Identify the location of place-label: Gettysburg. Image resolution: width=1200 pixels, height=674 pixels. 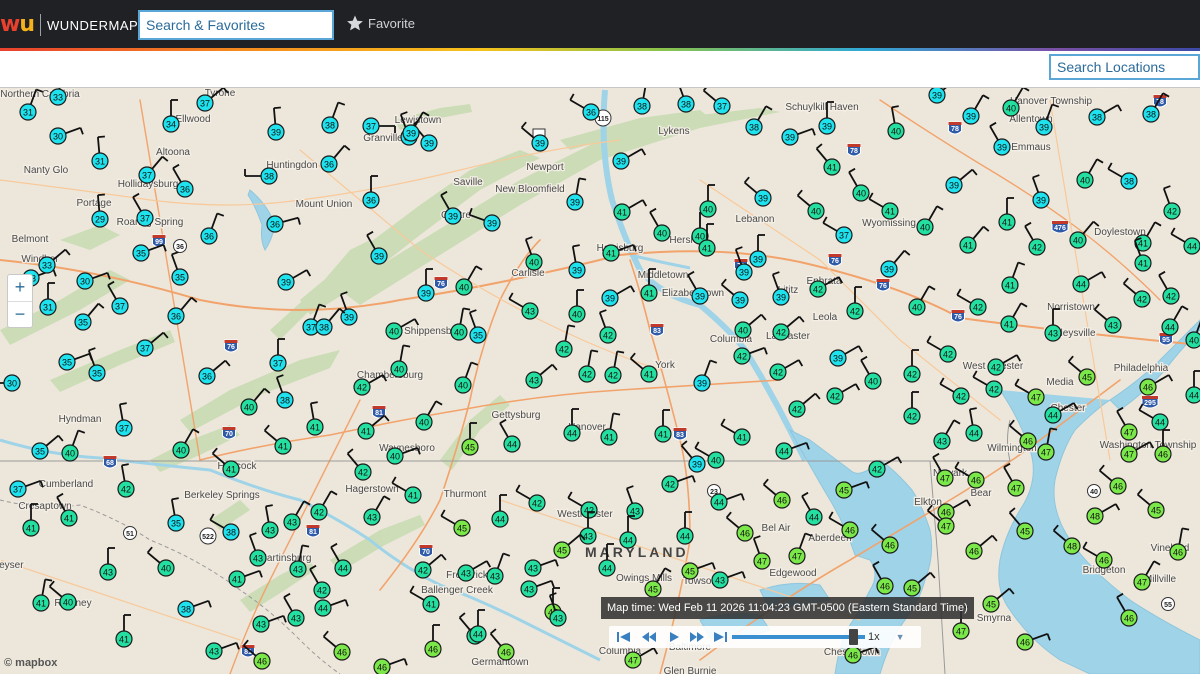
(516, 415).